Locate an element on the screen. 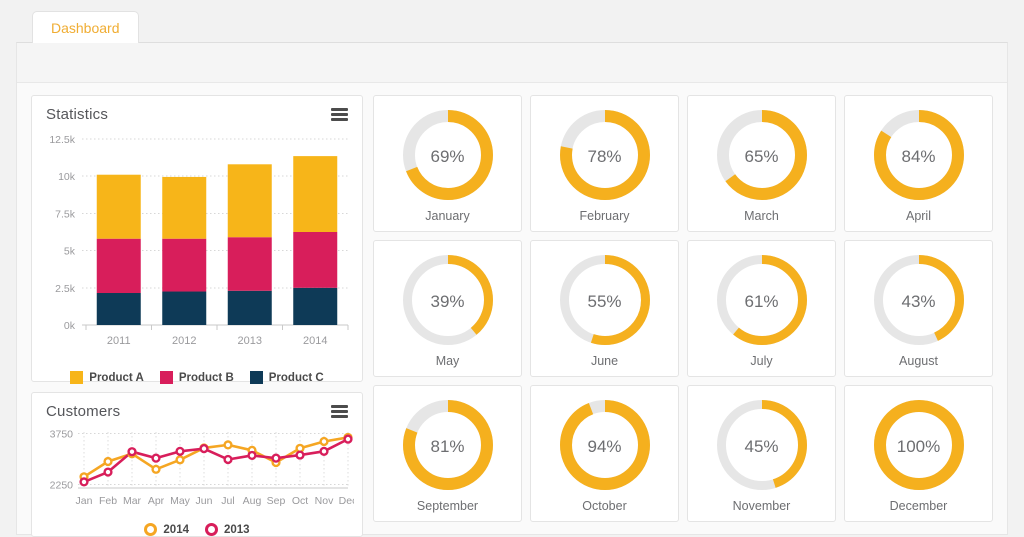  donut-month-label: August is located at coordinates (918, 360).